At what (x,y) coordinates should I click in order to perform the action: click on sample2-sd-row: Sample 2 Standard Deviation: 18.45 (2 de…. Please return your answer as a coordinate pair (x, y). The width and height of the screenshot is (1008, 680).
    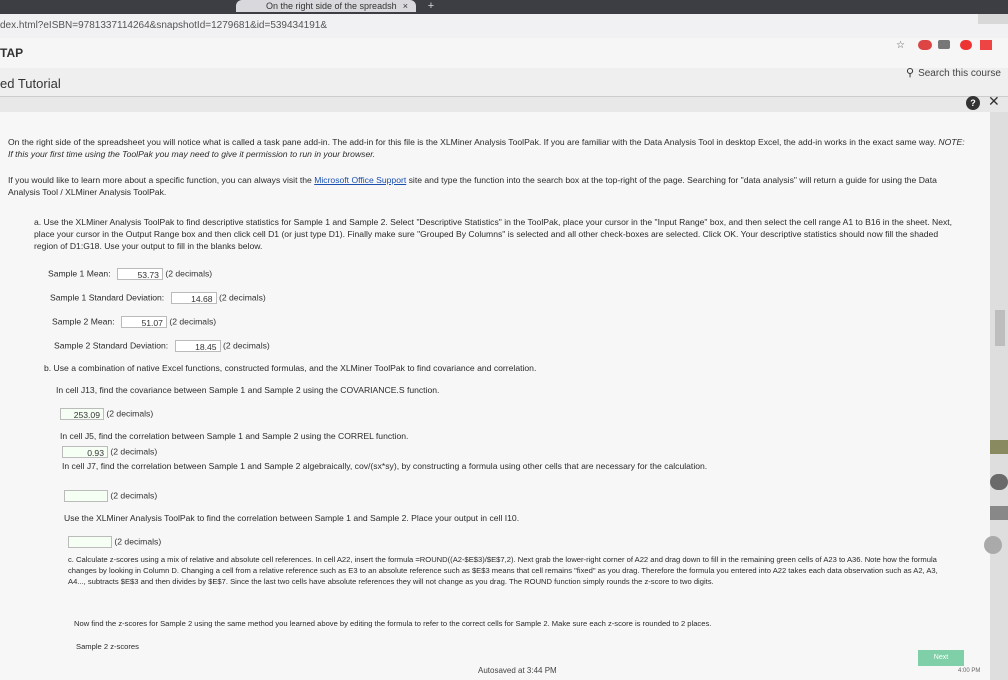
    Looking at the image, I should click on (162, 346).